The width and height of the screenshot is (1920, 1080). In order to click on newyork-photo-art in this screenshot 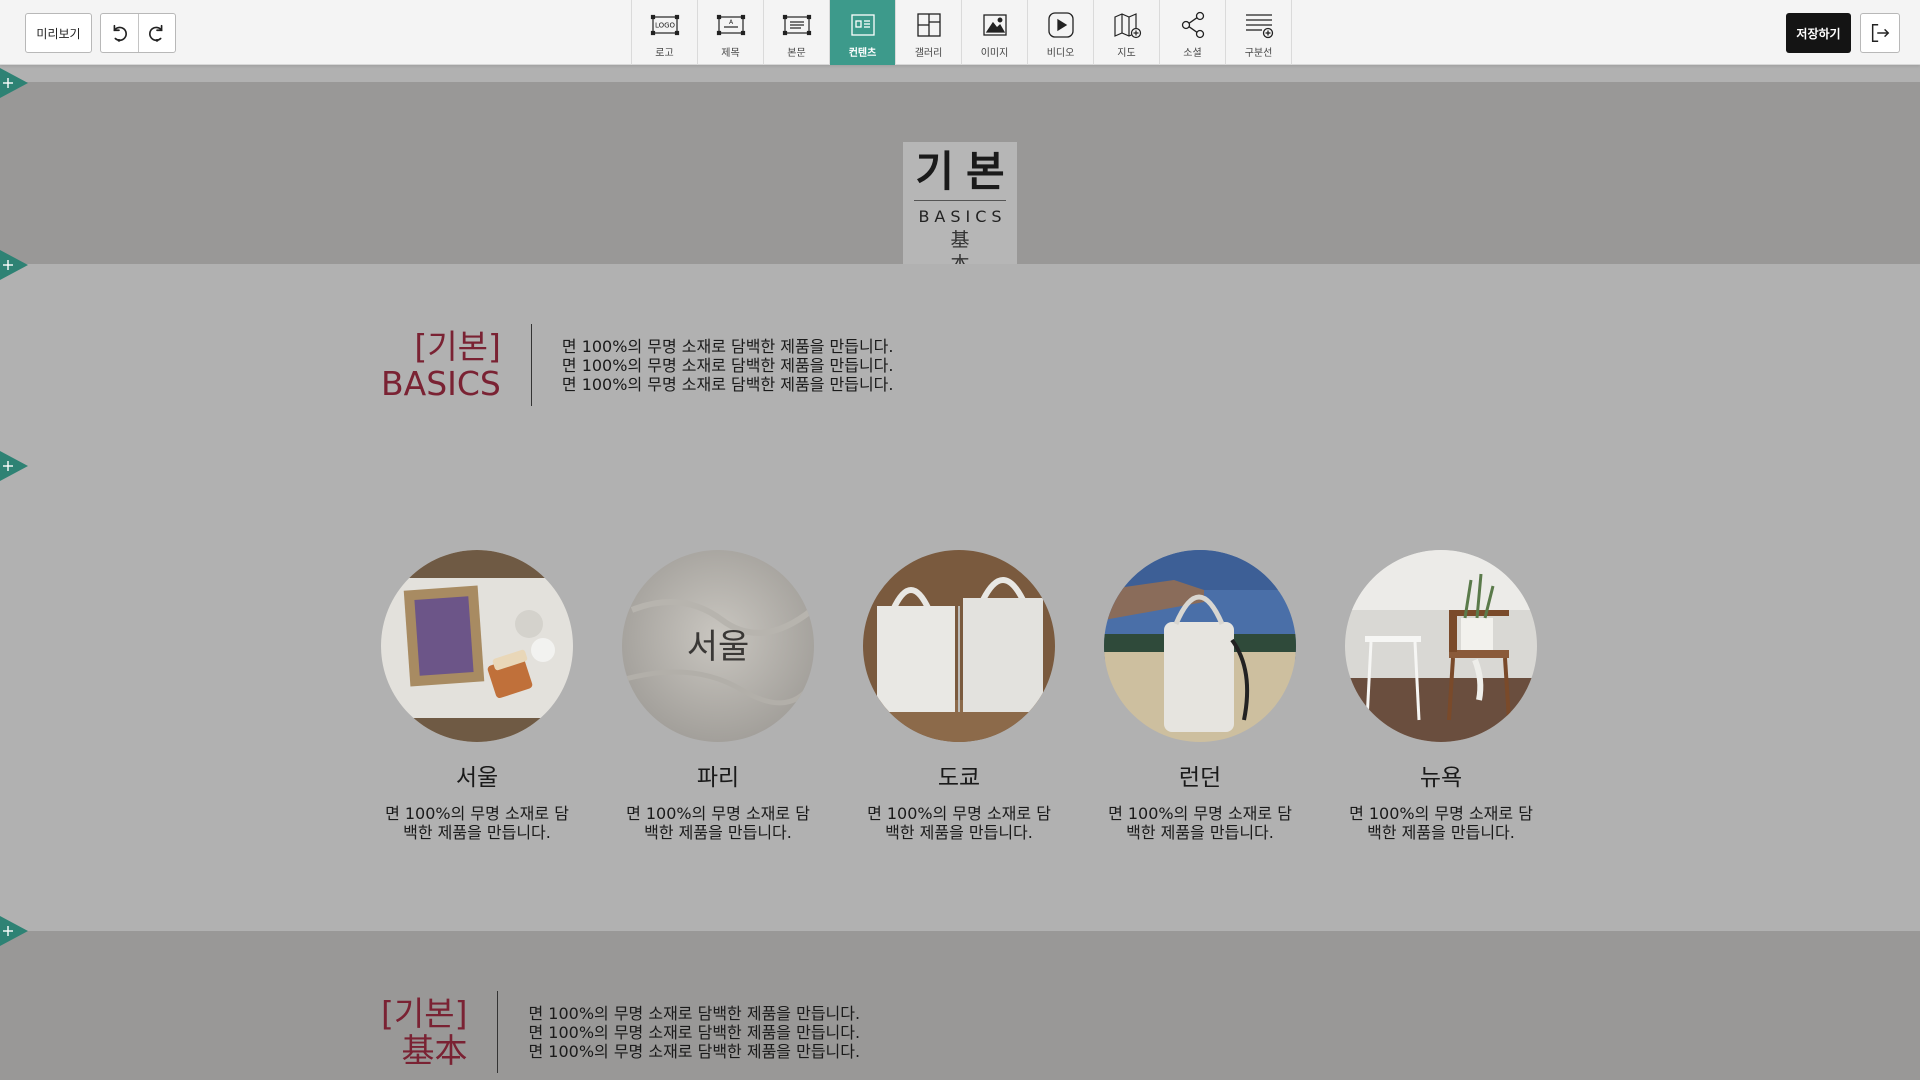, I will do `click(1441, 646)`.